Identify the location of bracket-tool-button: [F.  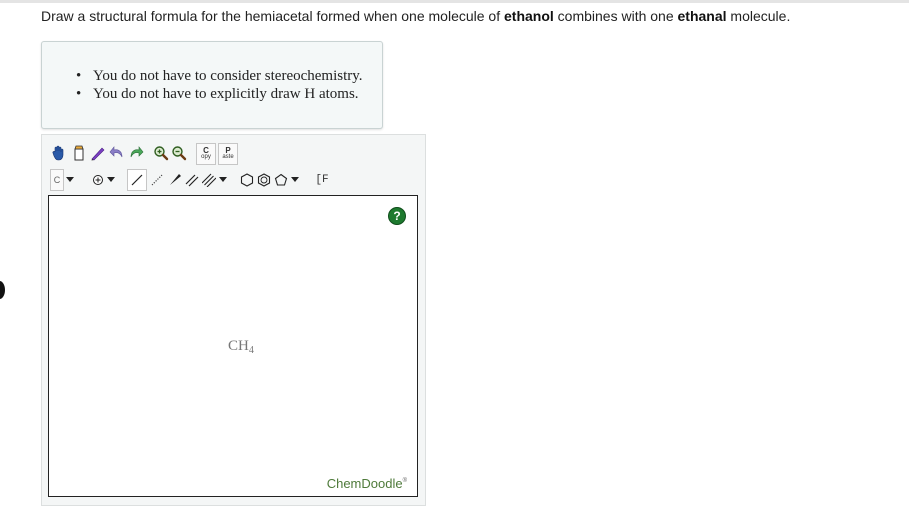
(322, 180).